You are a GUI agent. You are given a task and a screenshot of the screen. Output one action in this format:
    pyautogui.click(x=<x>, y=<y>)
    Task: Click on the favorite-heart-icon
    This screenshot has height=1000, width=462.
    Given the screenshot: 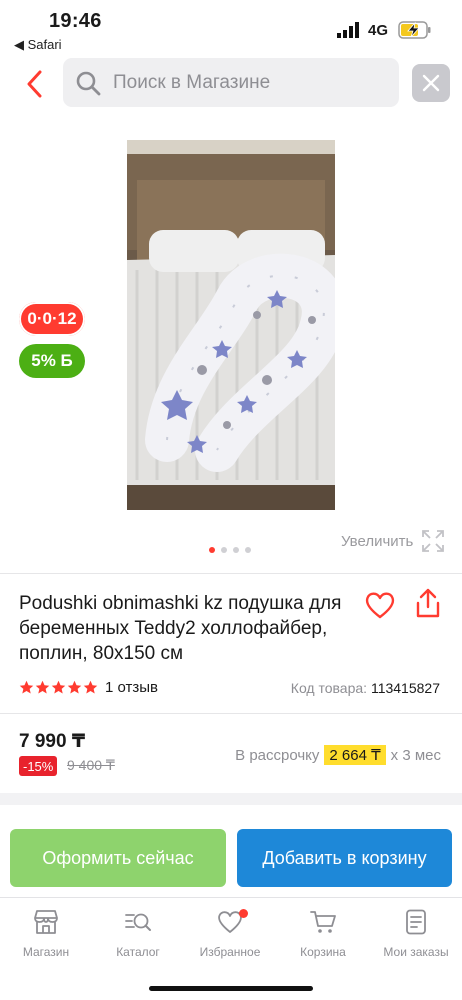 What is the action you would take?
    pyautogui.click(x=380, y=605)
    